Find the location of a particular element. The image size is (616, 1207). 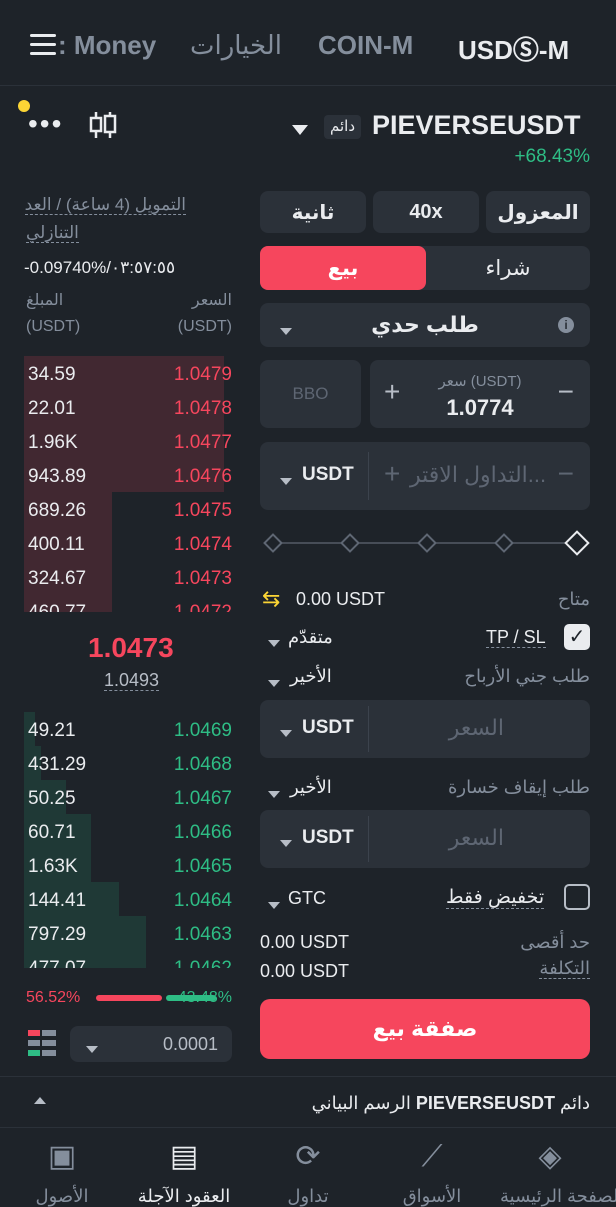

book-layout-icon is located at coordinates (42, 1044).